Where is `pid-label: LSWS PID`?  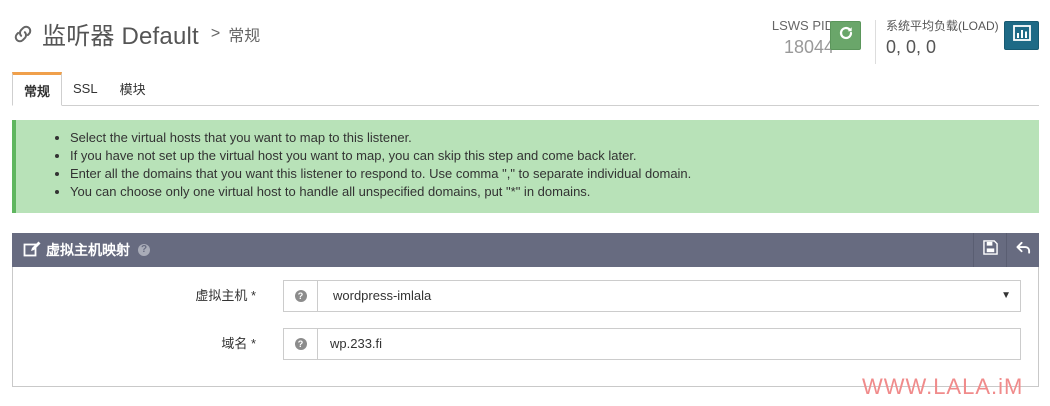
pid-label: LSWS PID is located at coordinates (802, 25).